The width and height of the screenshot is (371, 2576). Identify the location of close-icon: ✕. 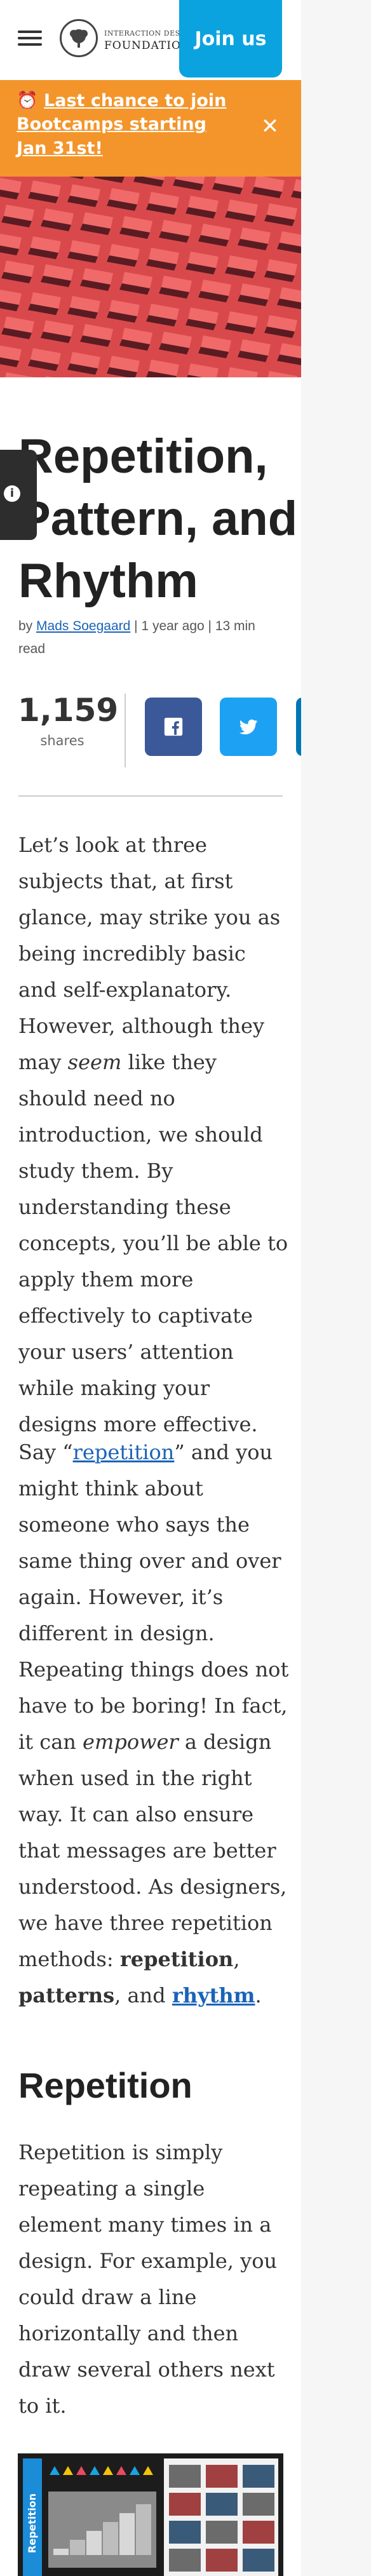
(270, 126).